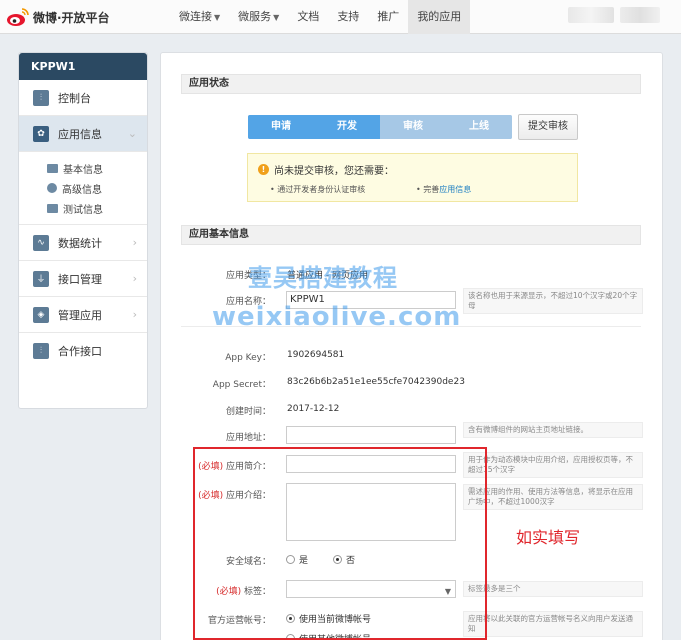 This screenshot has height=640, width=681. What do you see at coordinates (74, 98) in the screenshot?
I see `sidebar-item-label: 控制台` at bounding box center [74, 98].